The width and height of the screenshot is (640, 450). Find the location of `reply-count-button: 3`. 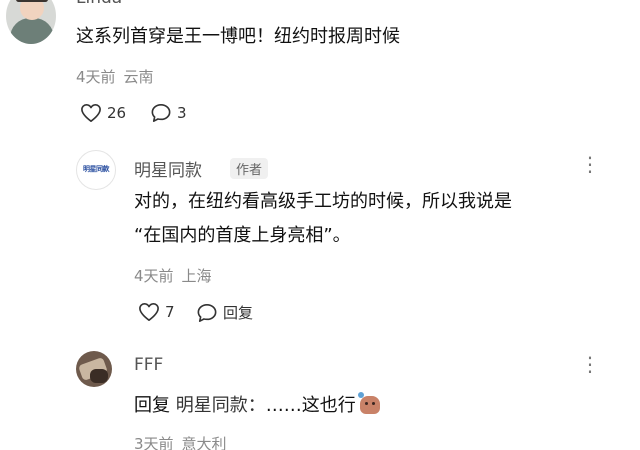

reply-count-button: 3 is located at coordinates (168, 113).